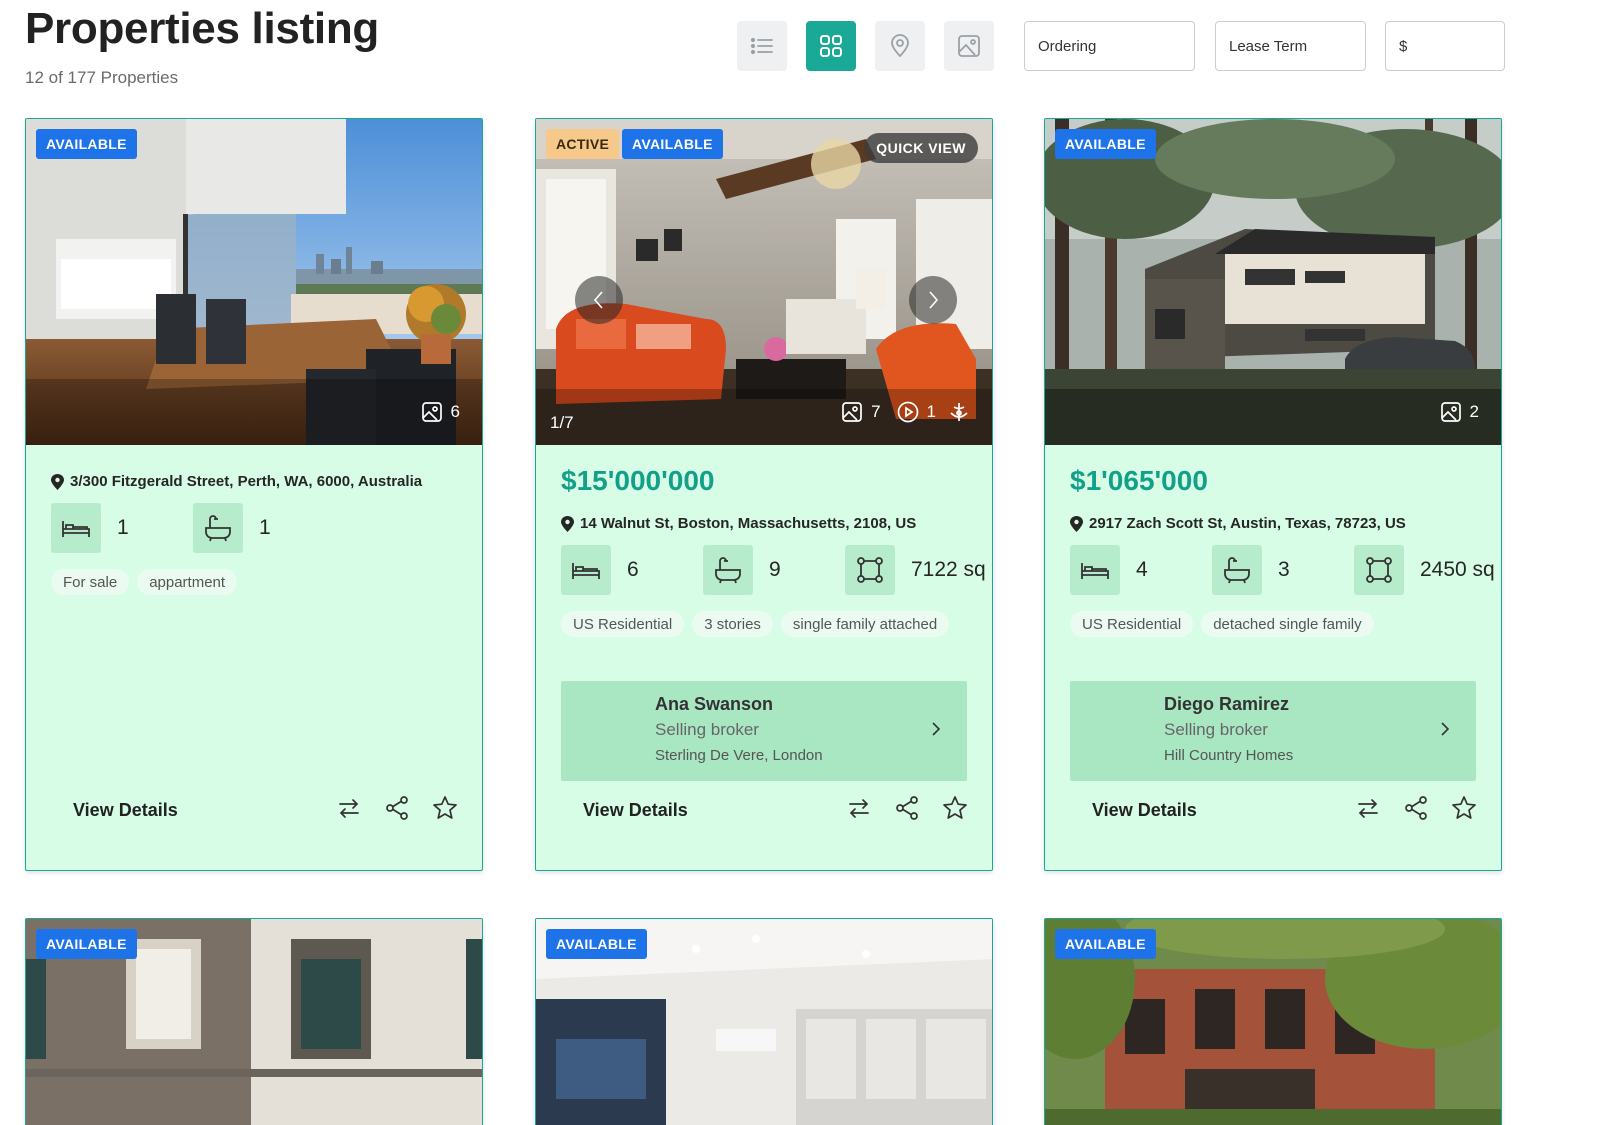  What do you see at coordinates (599, 300) in the screenshot?
I see `previous-photo-button` at bounding box center [599, 300].